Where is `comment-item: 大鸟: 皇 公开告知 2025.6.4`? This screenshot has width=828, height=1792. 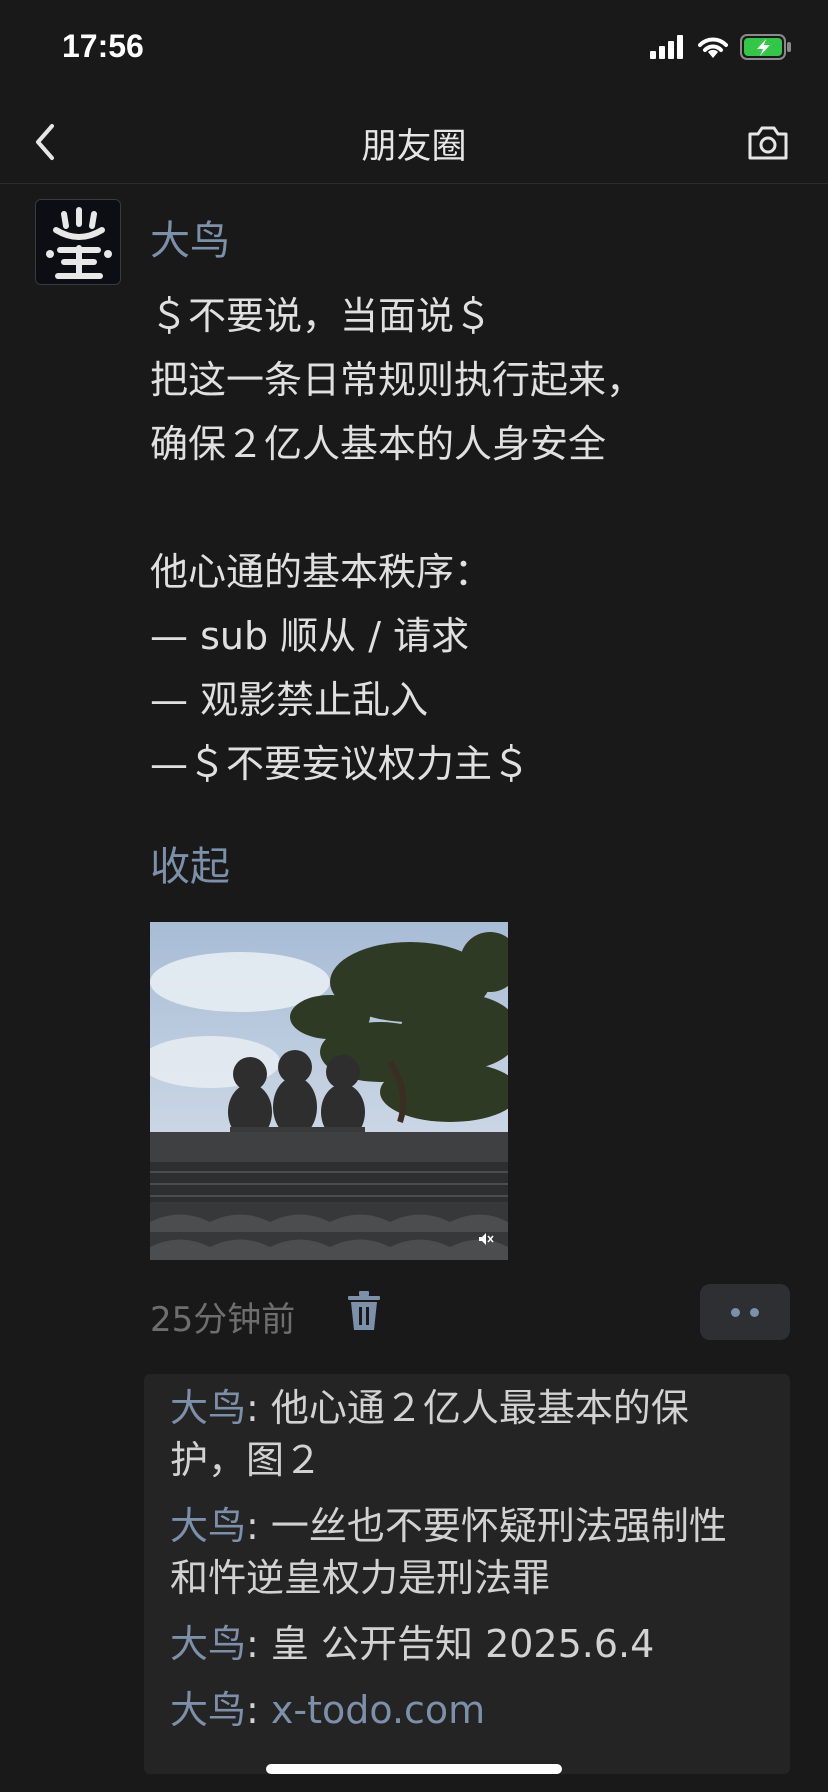
comment-item: 大鸟: 皇 公开告知 2025.6.4 is located at coordinates (467, 1644).